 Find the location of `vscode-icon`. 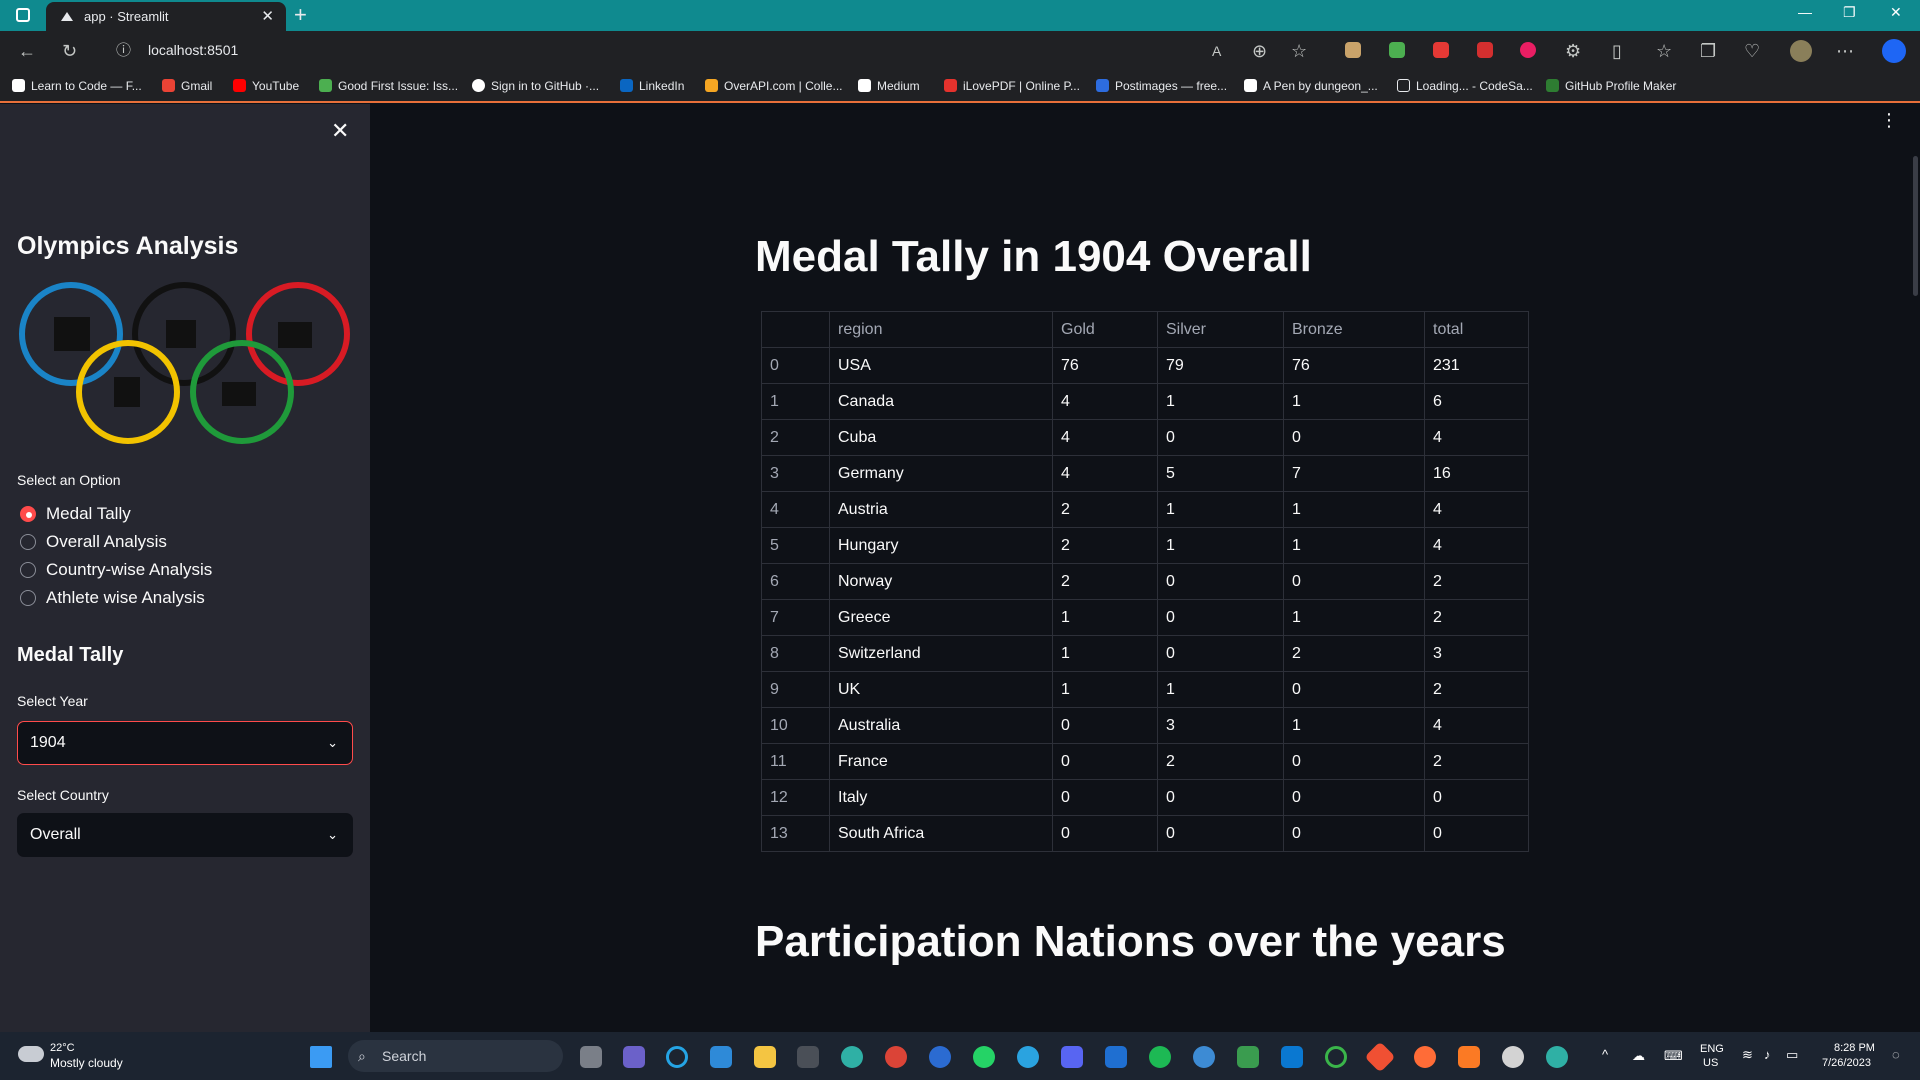

vscode-icon is located at coordinates (1292, 1057).